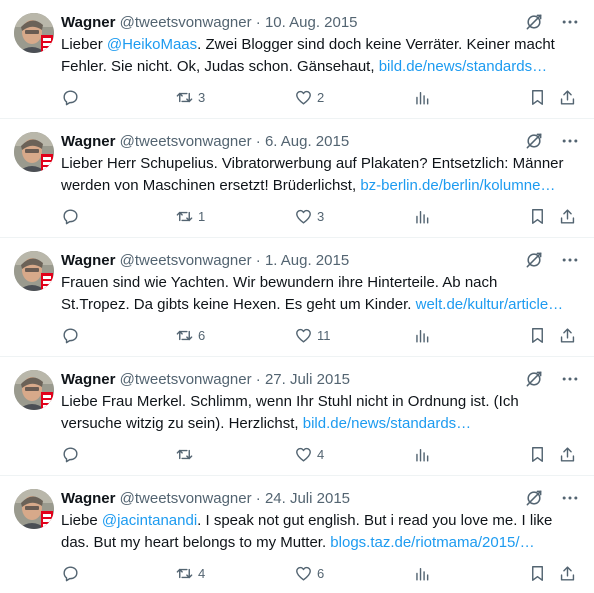 The width and height of the screenshot is (594, 593). Describe the element at coordinates (190, 97) in the screenshot. I see `retweet-button: 3` at that location.